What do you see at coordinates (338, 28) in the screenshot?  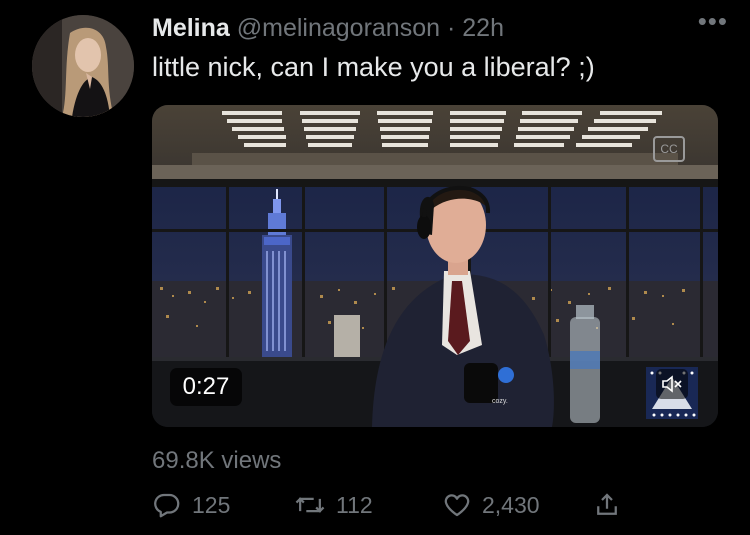 I see `user-handle: @melinagoranson` at bounding box center [338, 28].